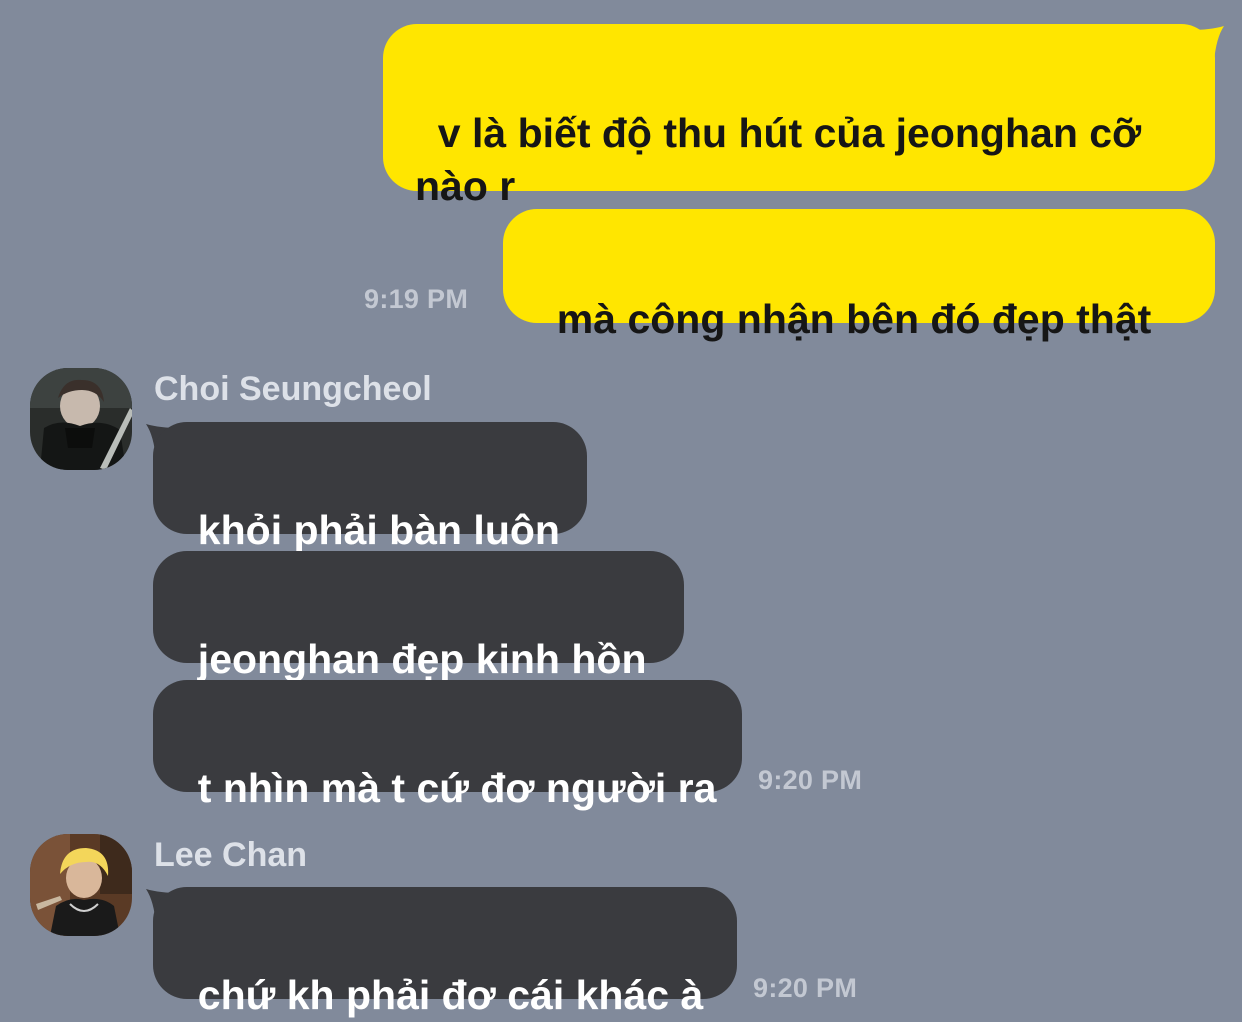 This screenshot has height=1022, width=1242. What do you see at coordinates (378, 530) in the screenshot?
I see `message-text: khỏi phải bàn luôn` at bounding box center [378, 530].